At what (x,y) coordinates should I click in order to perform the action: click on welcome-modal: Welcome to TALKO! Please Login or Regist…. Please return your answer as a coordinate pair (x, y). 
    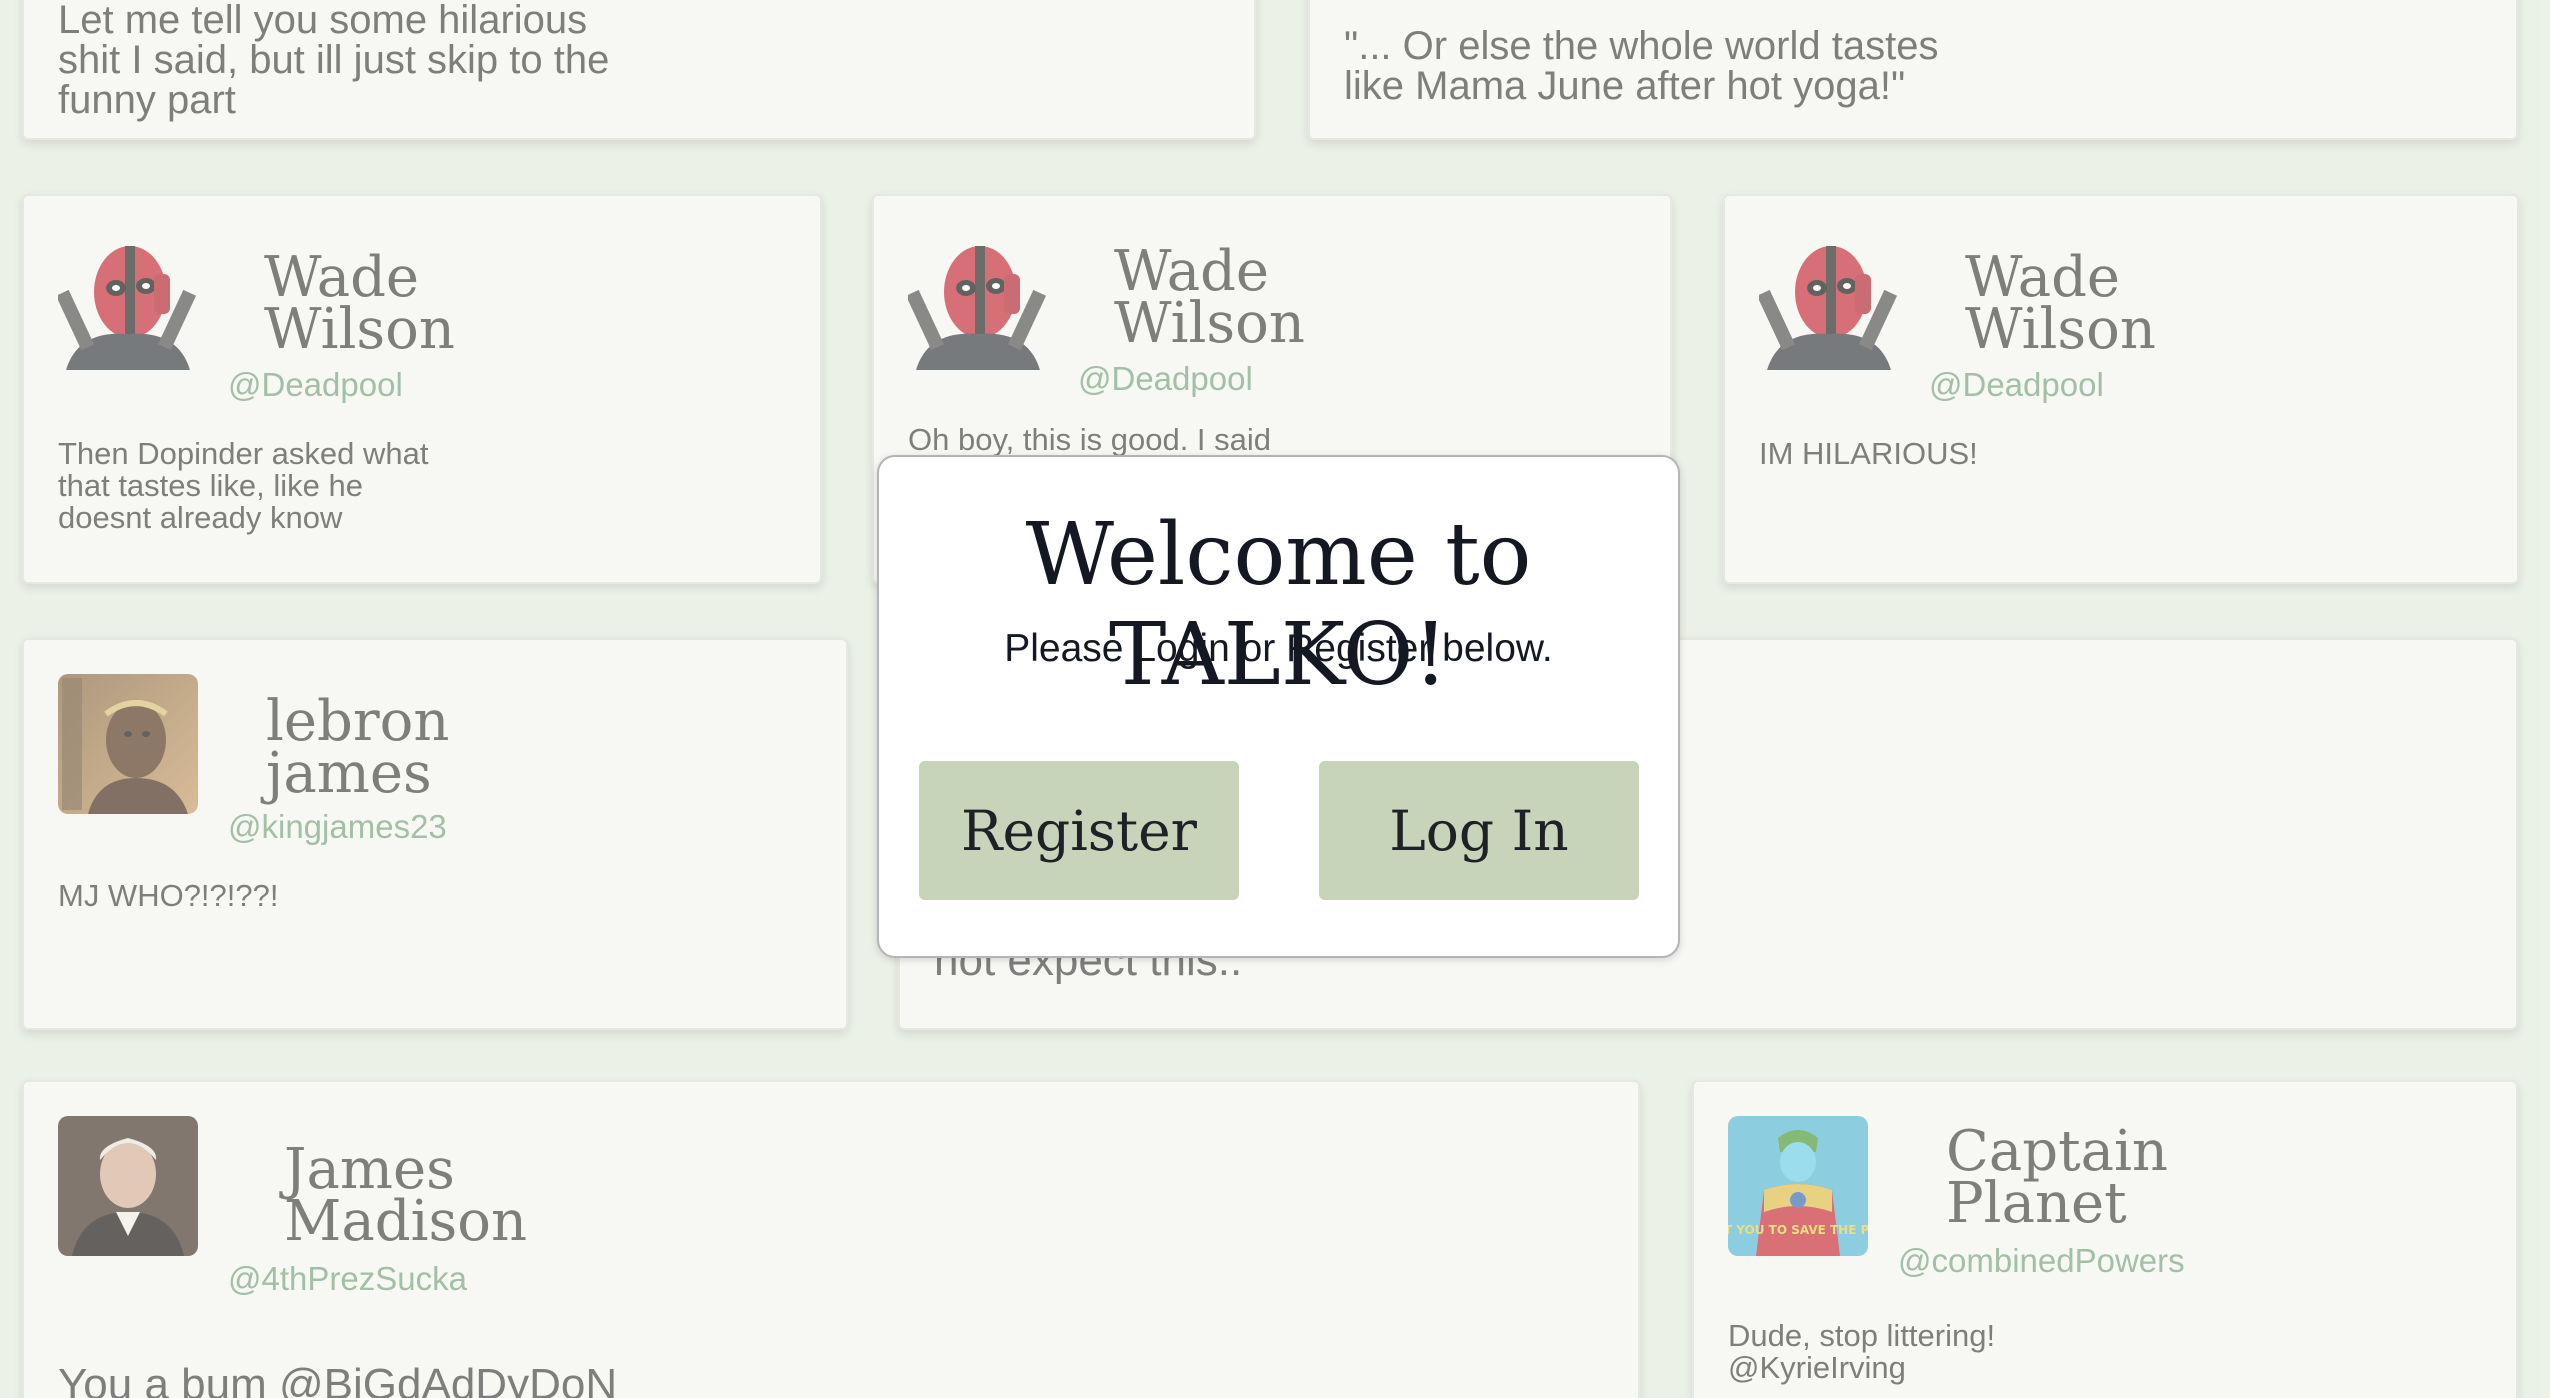
    Looking at the image, I should click on (1278, 706).